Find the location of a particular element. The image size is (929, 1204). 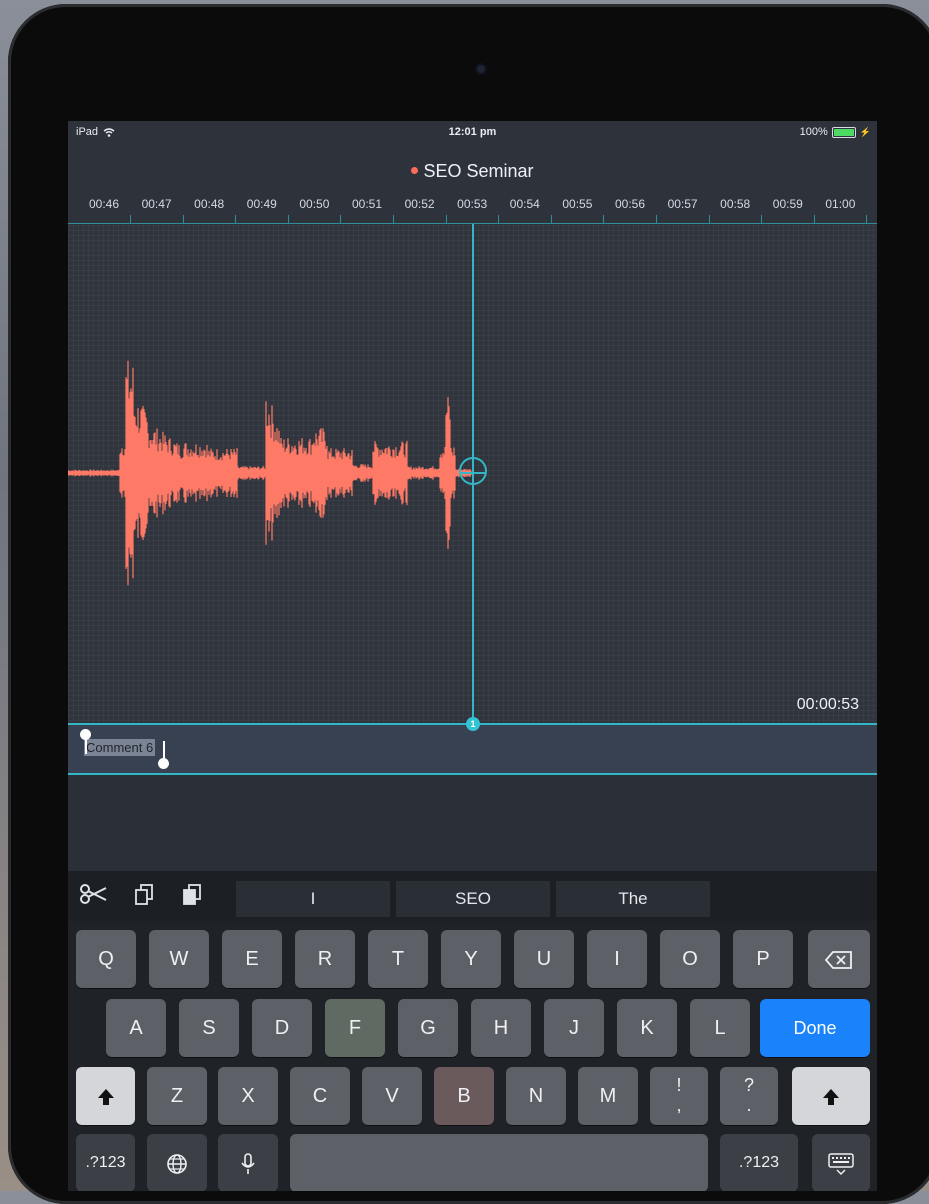

shortcut-bar: I SEO The is located at coordinates (472, 896).